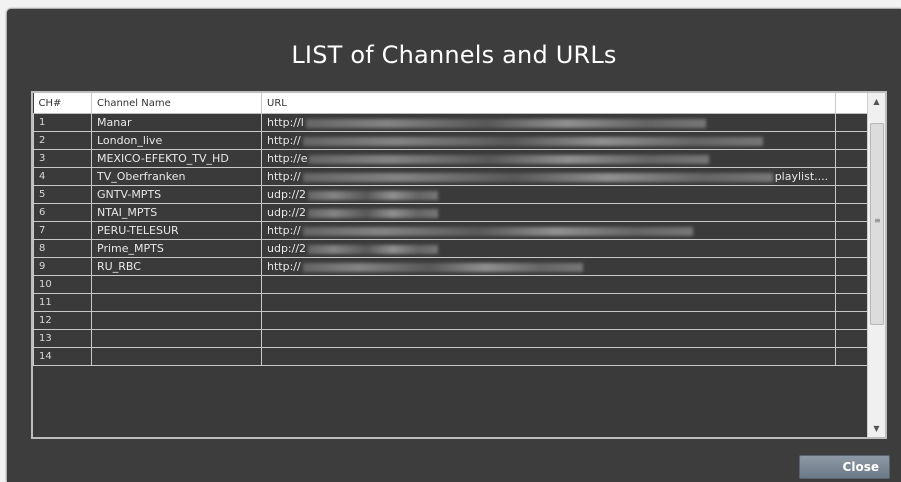 Image resolution: width=901 pixels, height=482 pixels. Describe the element at coordinates (285, 122) in the screenshot. I see `url-visible-text: http://l` at that location.